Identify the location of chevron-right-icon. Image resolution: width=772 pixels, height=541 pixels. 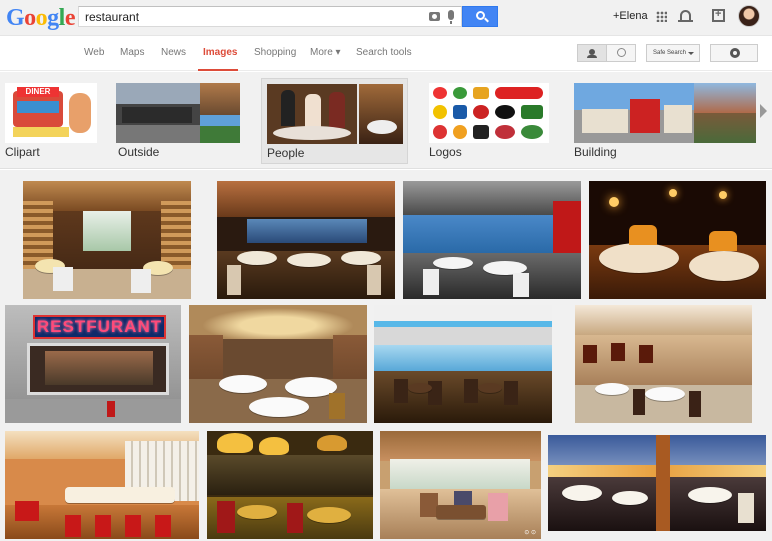
(763, 111).